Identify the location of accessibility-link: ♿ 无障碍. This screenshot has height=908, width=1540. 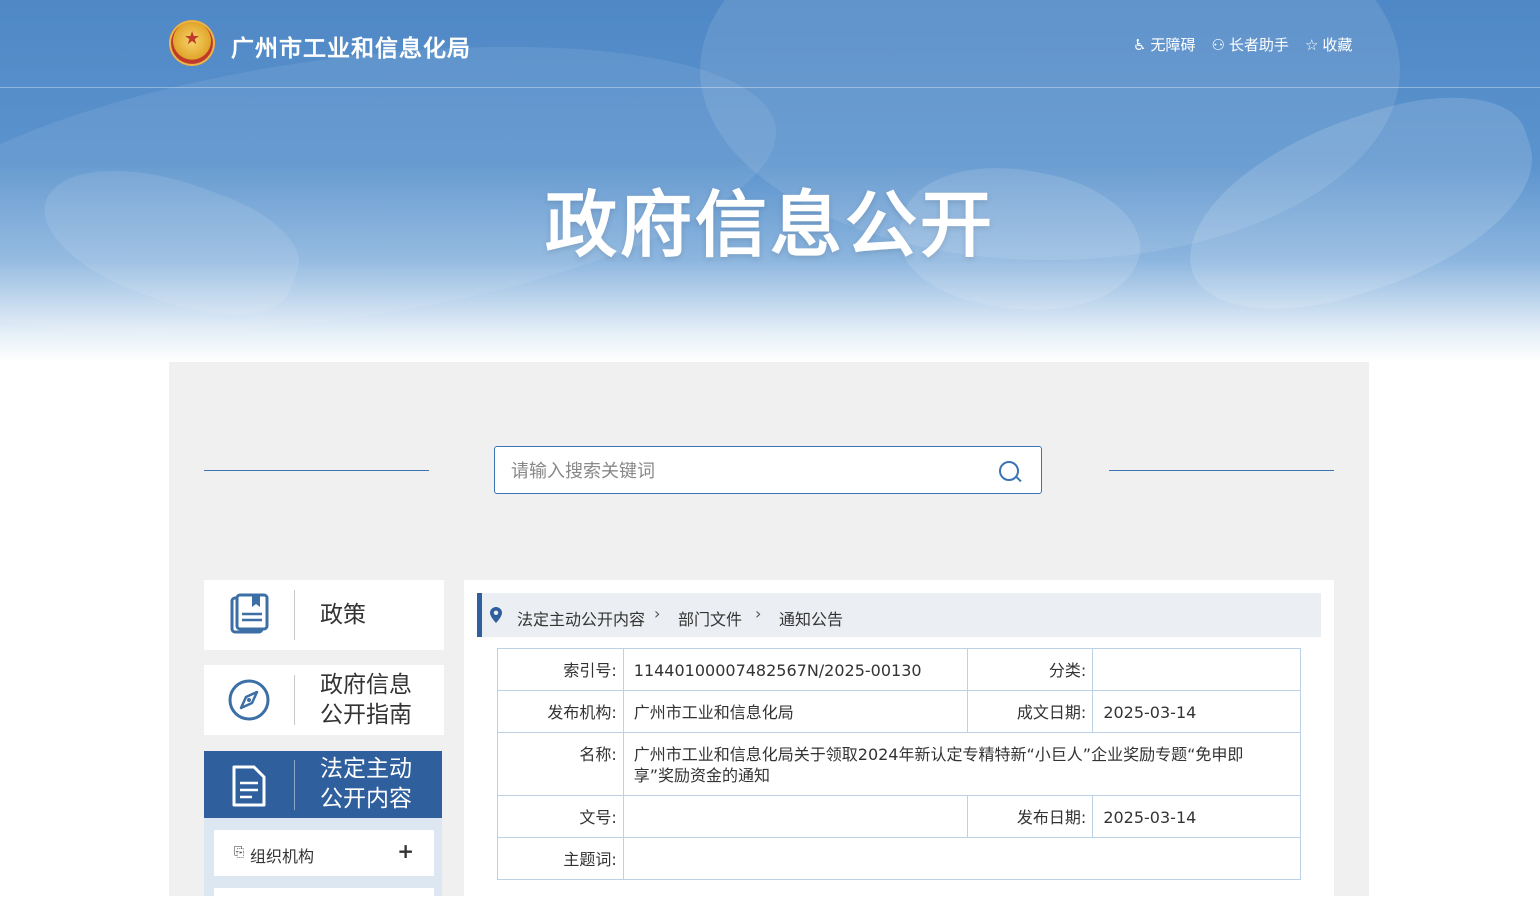
(1164, 44).